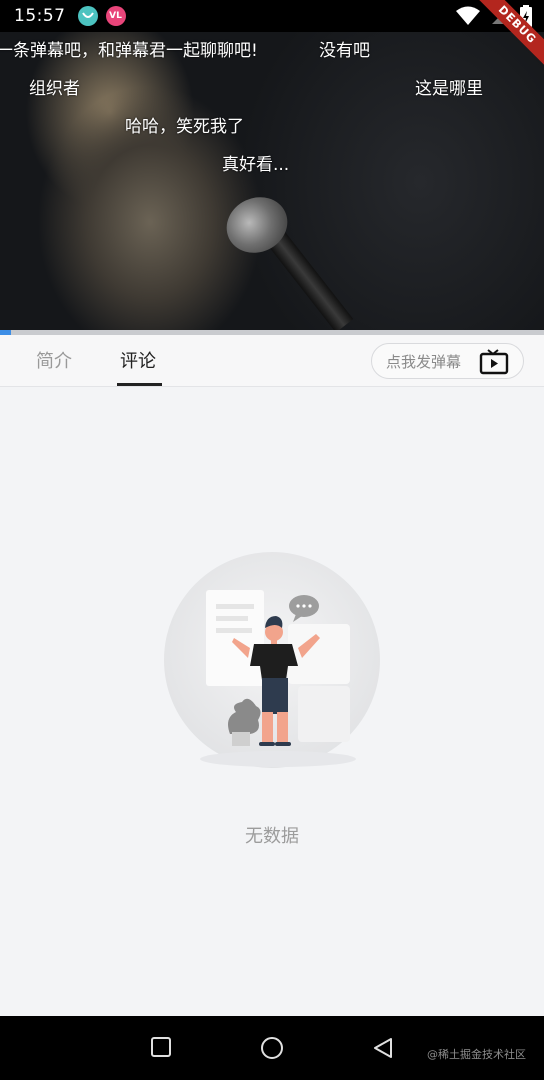 This screenshot has width=544, height=1080. Describe the element at coordinates (161, 1047) in the screenshot. I see `square-recents-icon` at that location.